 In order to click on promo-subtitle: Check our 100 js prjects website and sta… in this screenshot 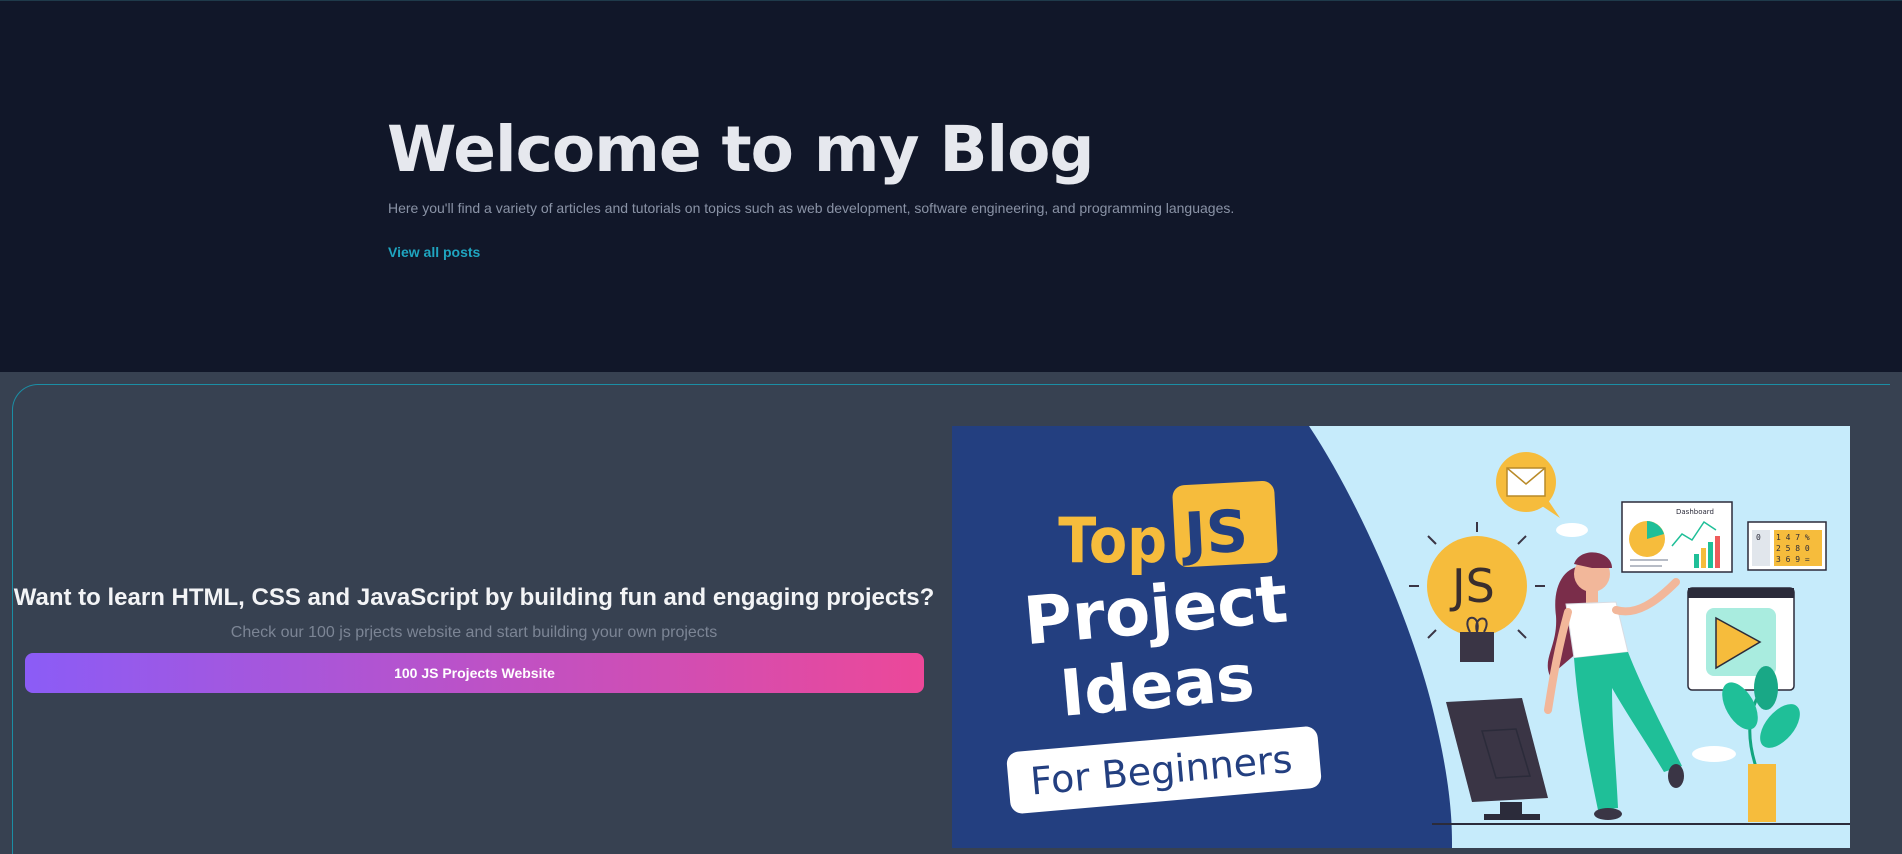, I will do `click(474, 632)`.